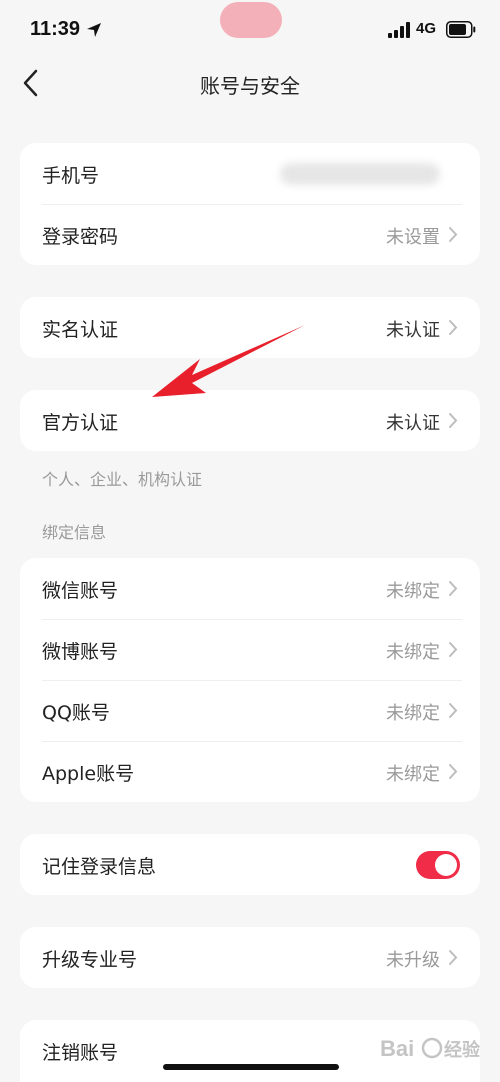 This screenshot has height=1082, width=500. Describe the element at coordinates (250, 588) in the screenshot. I see `wechat-row: 微信账号 未绑定` at that location.